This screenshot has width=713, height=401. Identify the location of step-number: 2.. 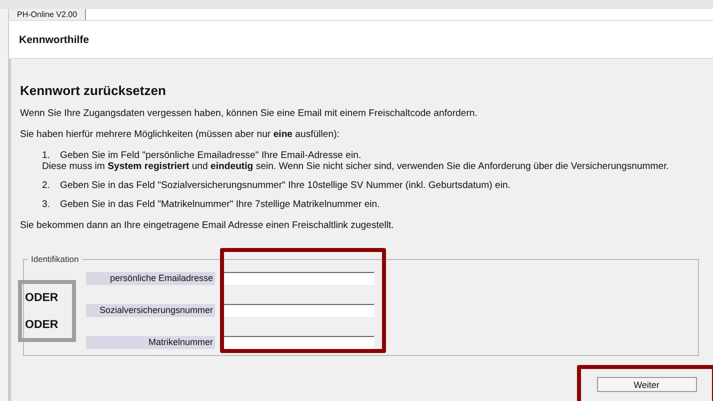
(47, 185).